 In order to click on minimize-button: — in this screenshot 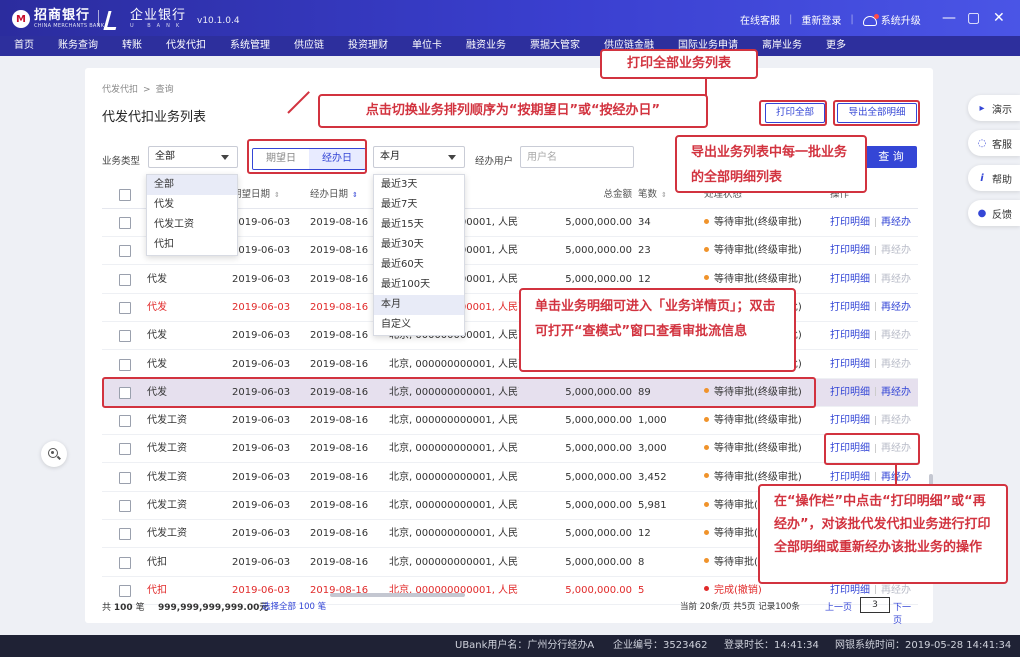, I will do `click(949, 18)`.